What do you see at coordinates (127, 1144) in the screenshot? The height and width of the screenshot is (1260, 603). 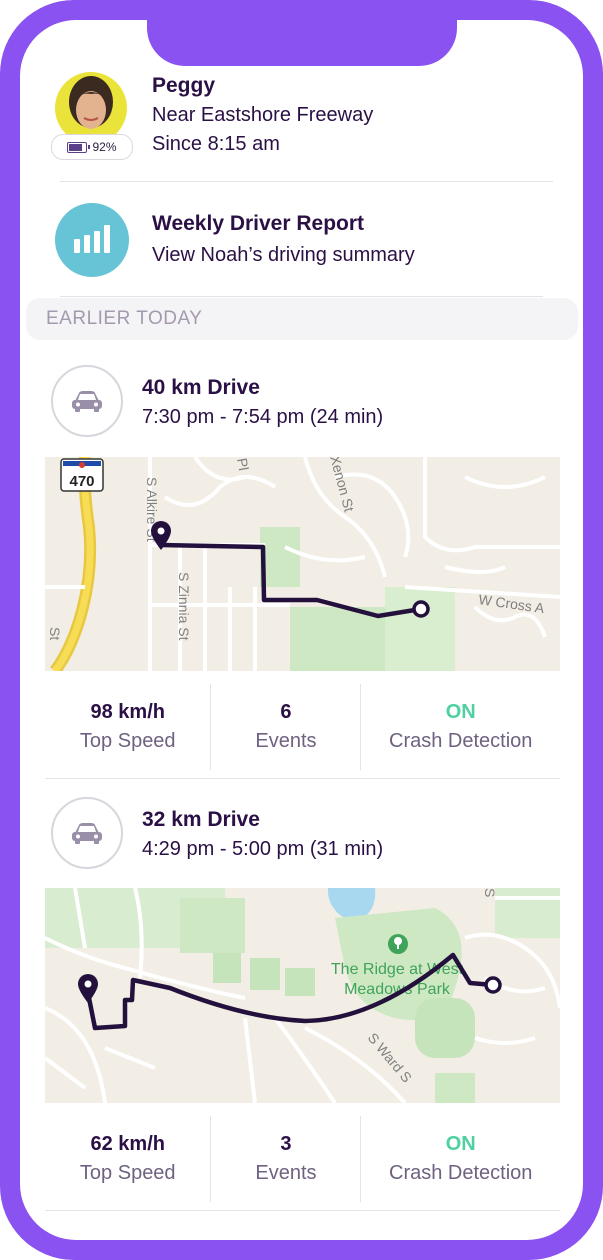 I see `top-speed-value: 62 km/h` at bounding box center [127, 1144].